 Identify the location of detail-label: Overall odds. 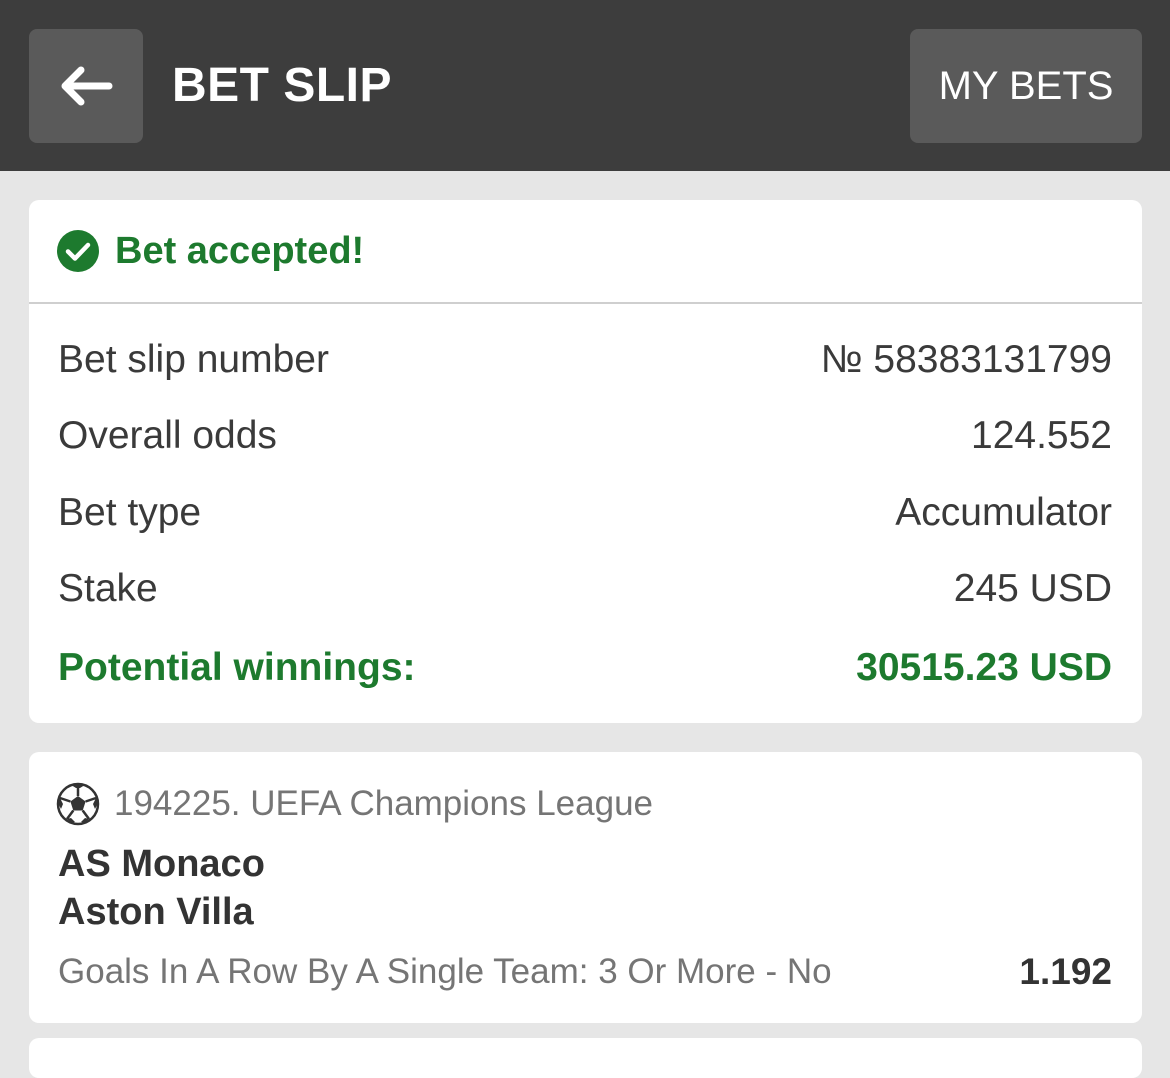
(167, 435).